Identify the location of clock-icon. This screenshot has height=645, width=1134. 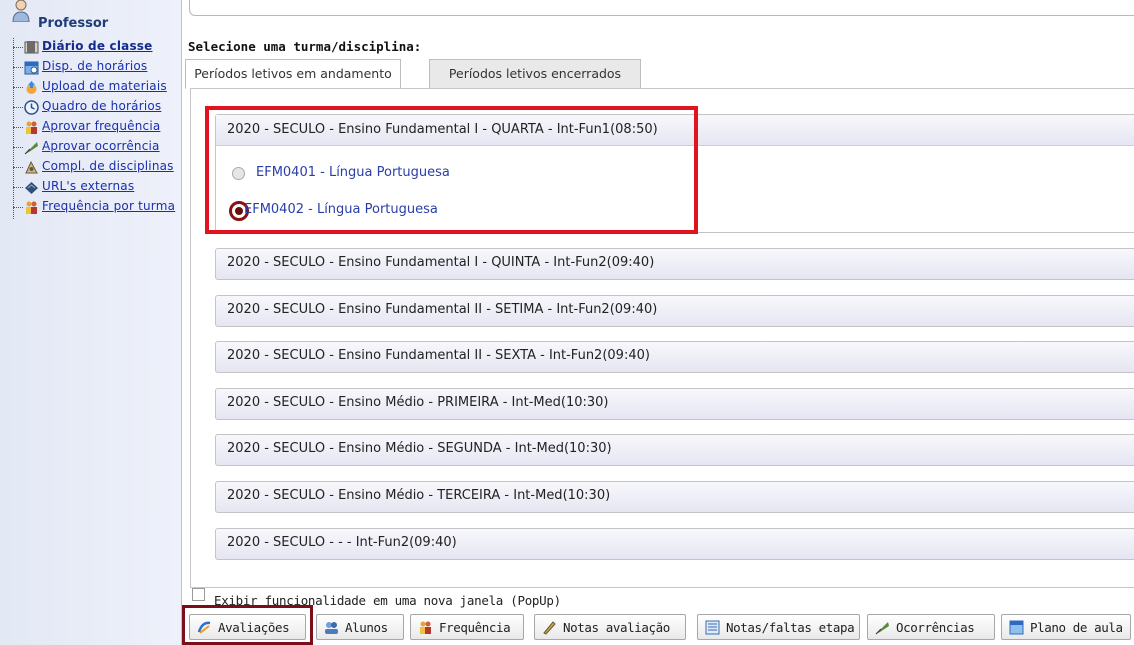
(31, 107).